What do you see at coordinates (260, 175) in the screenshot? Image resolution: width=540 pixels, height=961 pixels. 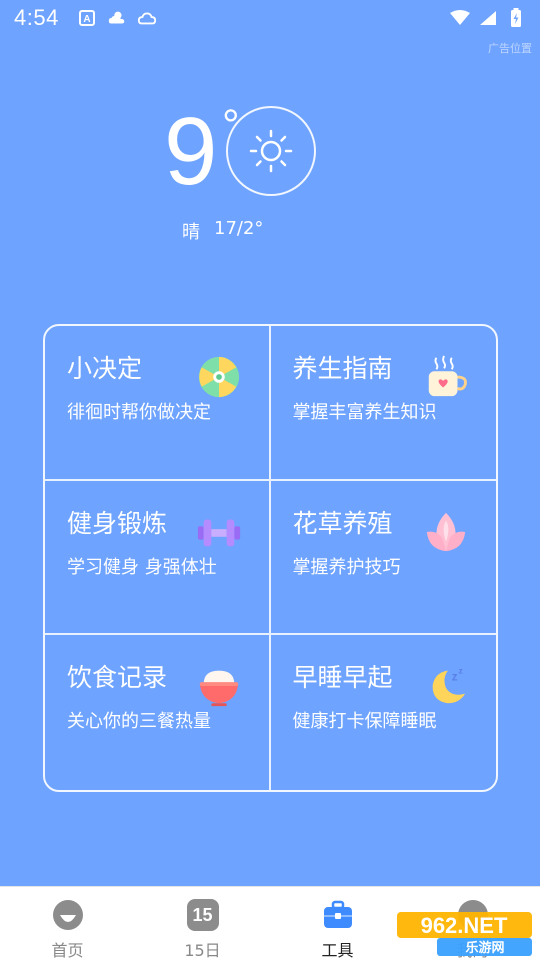 I see `weather-widget: 9 ° 晴 17/2°` at bounding box center [260, 175].